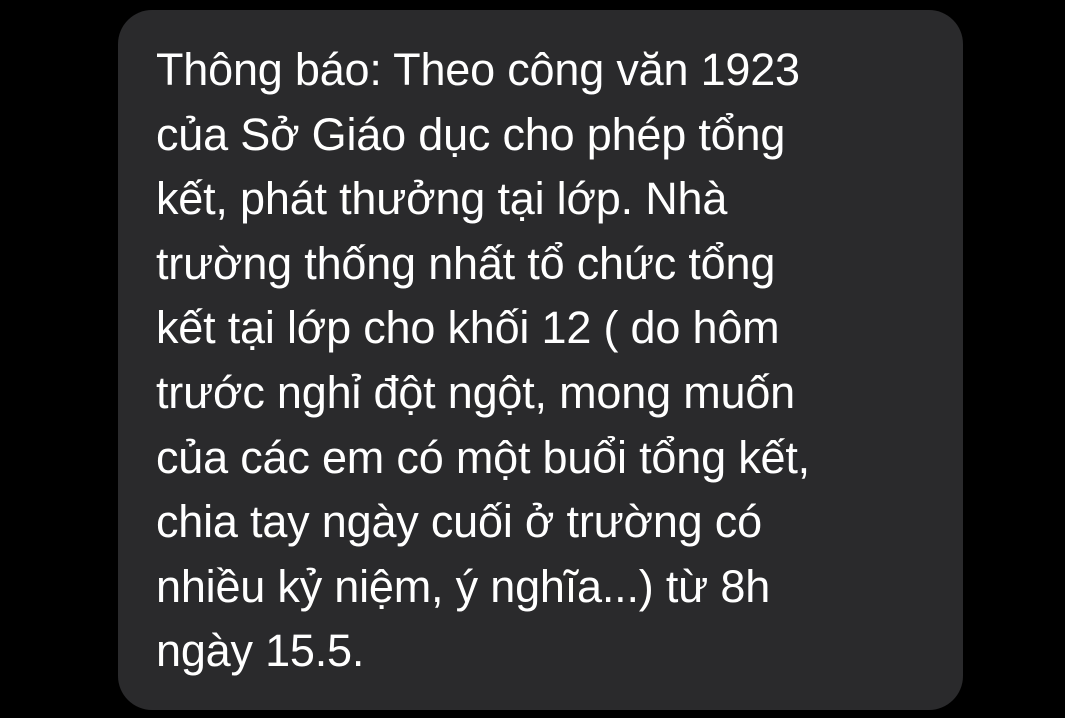 The image size is (1065, 718). What do you see at coordinates (483, 457) in the screenshot?
I see `message-line: của các em có một buổi tổng kết,` at bounding box center [483, 457].